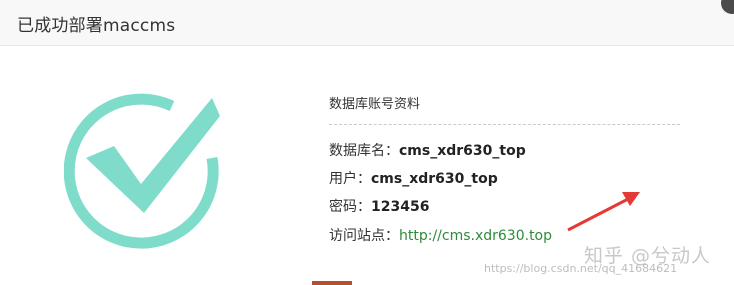 Image resolution: width=734 pixels, height=285 pixels. I want to click on site-row: 访问站点：http://cms.xdr630.top, so click(440, 235).